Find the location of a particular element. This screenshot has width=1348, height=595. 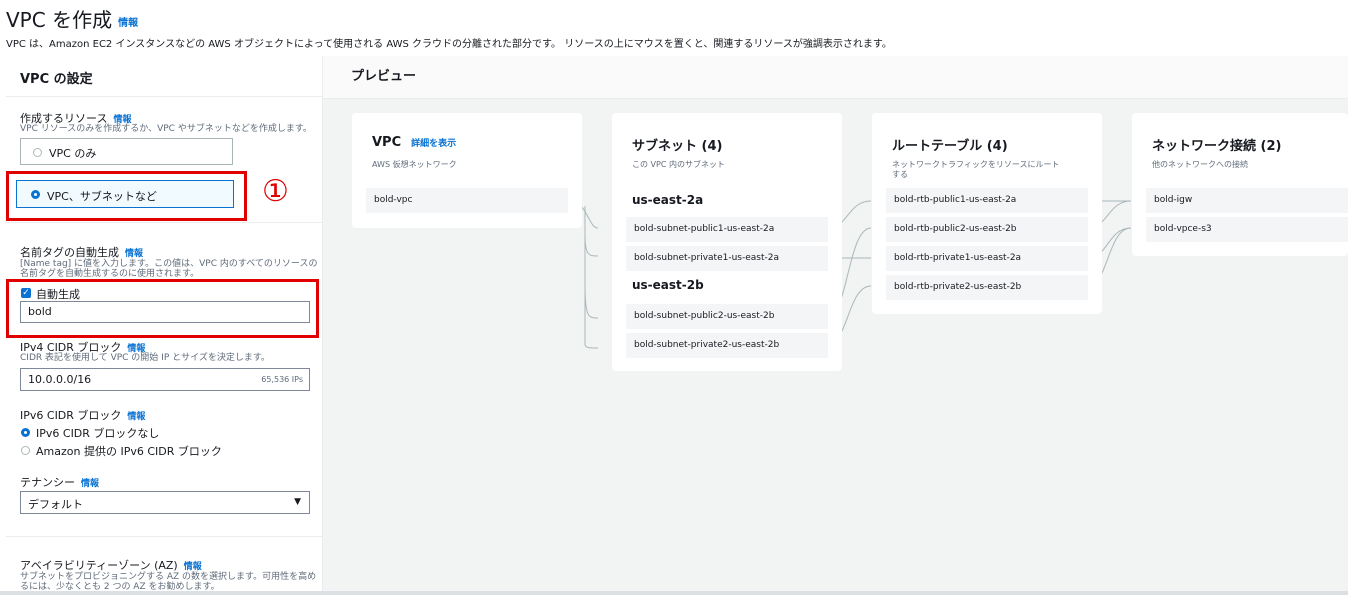

radio-ipv6-none is located at coordinates (25, 432).